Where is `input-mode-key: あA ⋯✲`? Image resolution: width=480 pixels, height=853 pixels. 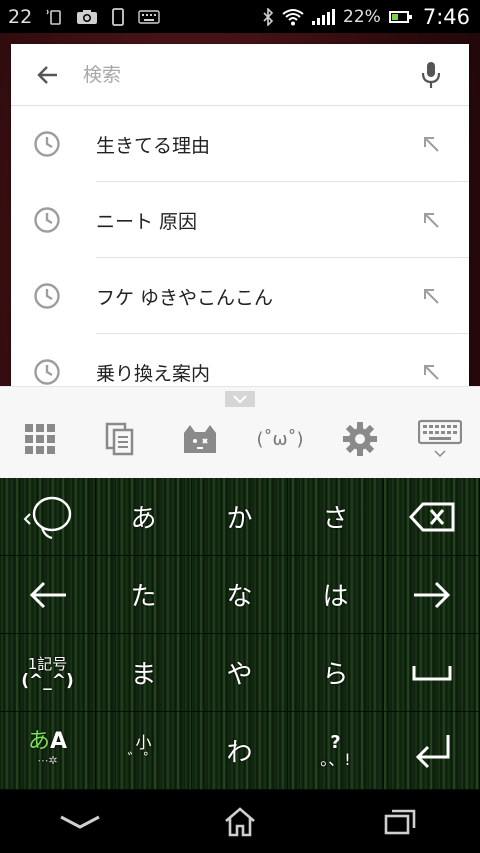
input-mode-key: あA ⋯✲ is located at coordinates (48, 751).